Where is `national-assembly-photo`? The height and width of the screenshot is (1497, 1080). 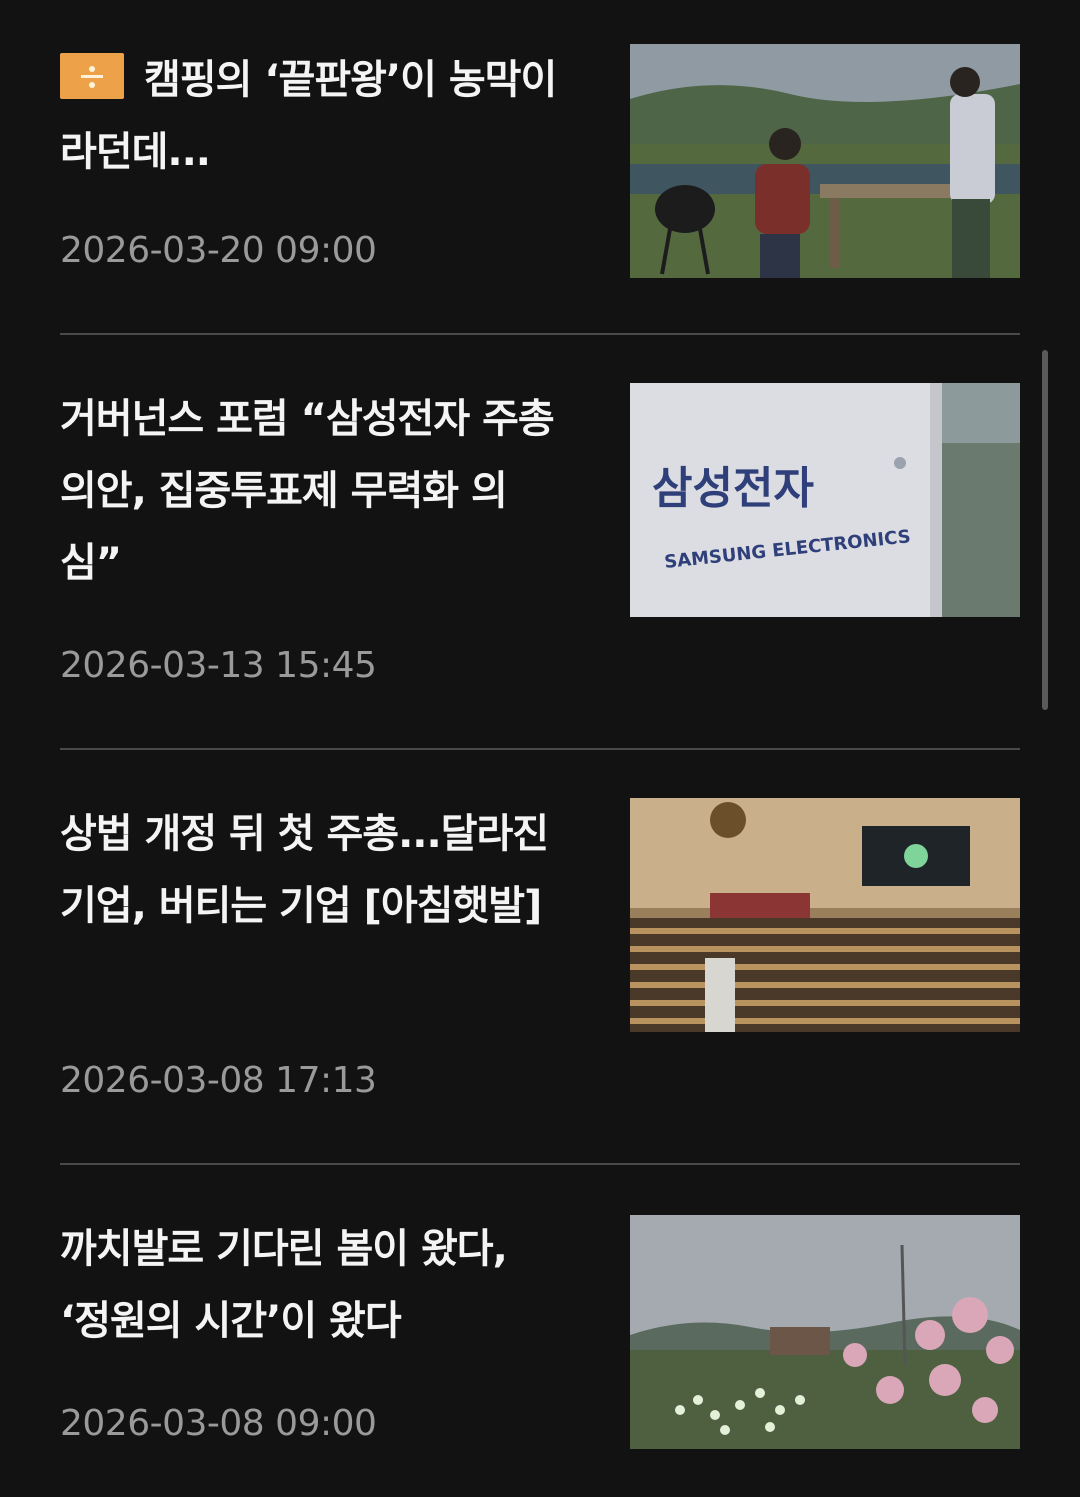
national-assembly-photo is located at coordinates (825, 915).